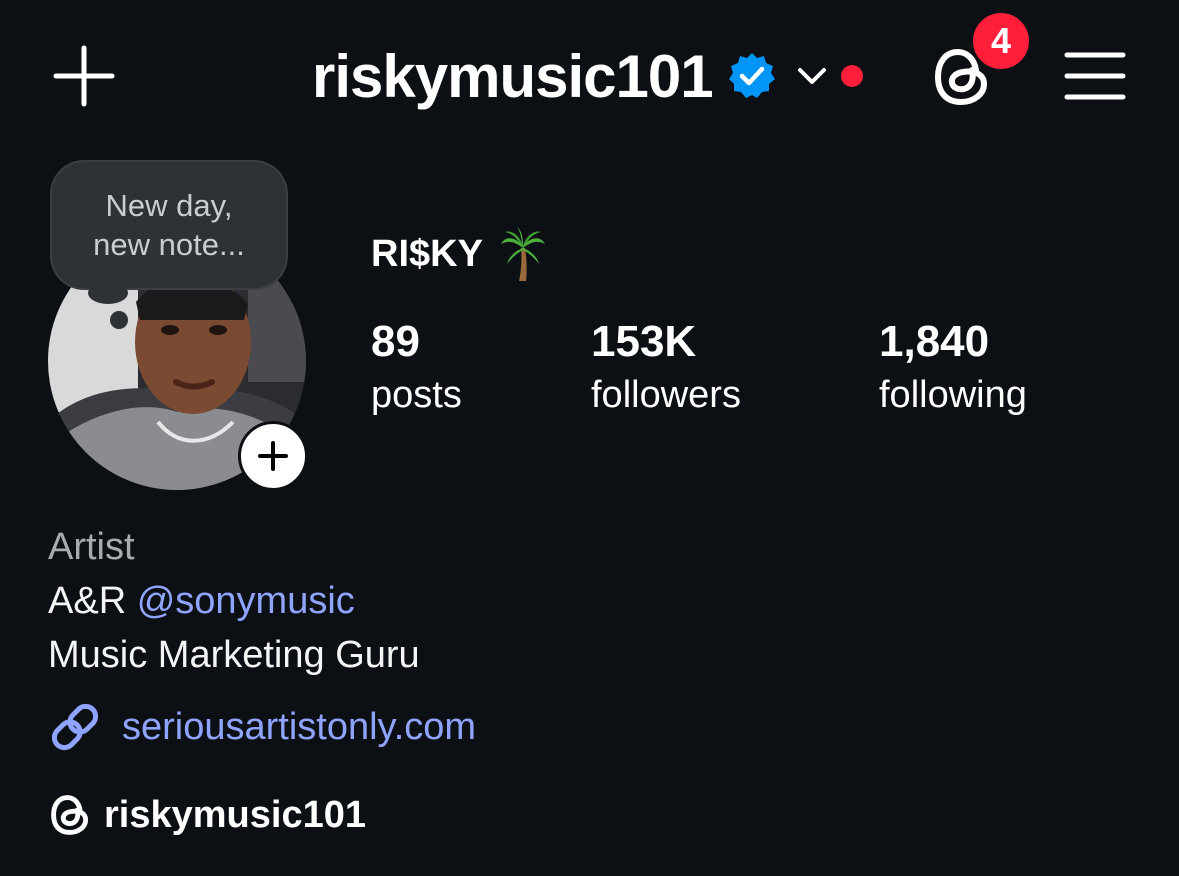  Describe the element at coordinates (851, 76) in the screenshot. I see `unread-dot` at that location.